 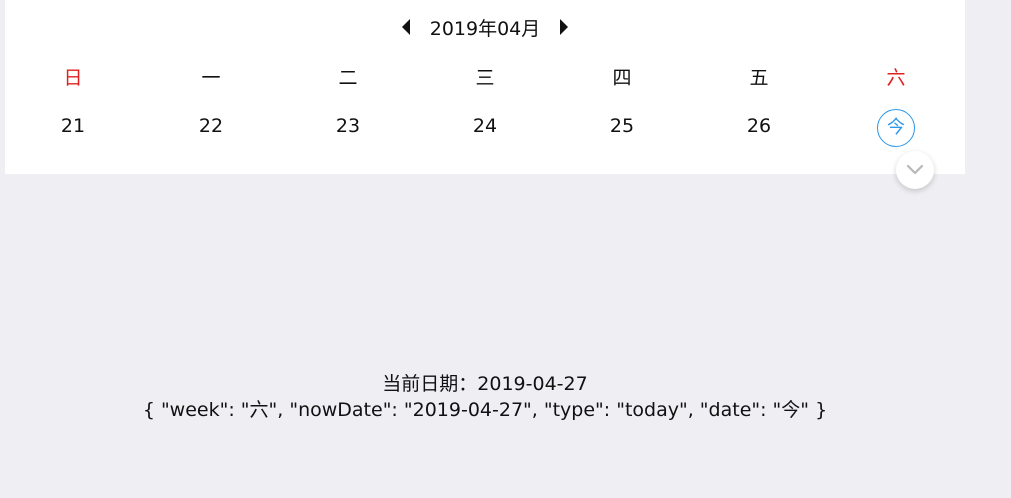 I want to click on week-days-row: 21 22 23 24 25 26 今, so click(x=485, y=130).